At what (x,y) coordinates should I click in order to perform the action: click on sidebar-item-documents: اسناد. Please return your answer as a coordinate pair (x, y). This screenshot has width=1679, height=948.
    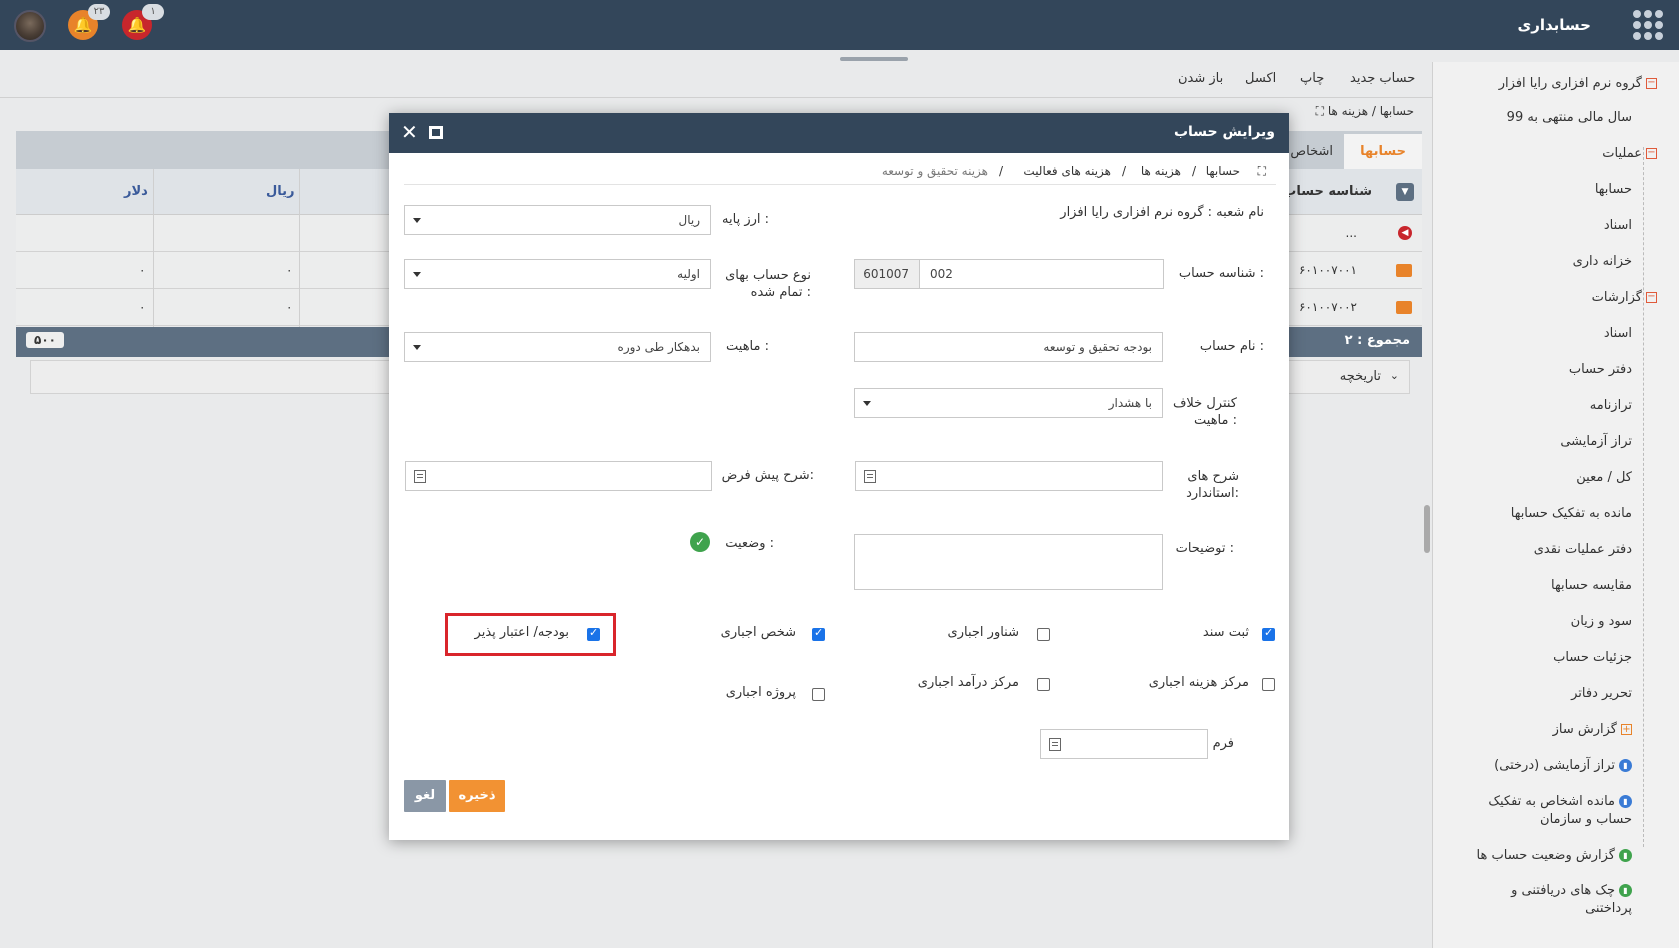
    Looking at the image, I should click on (1618, 225).